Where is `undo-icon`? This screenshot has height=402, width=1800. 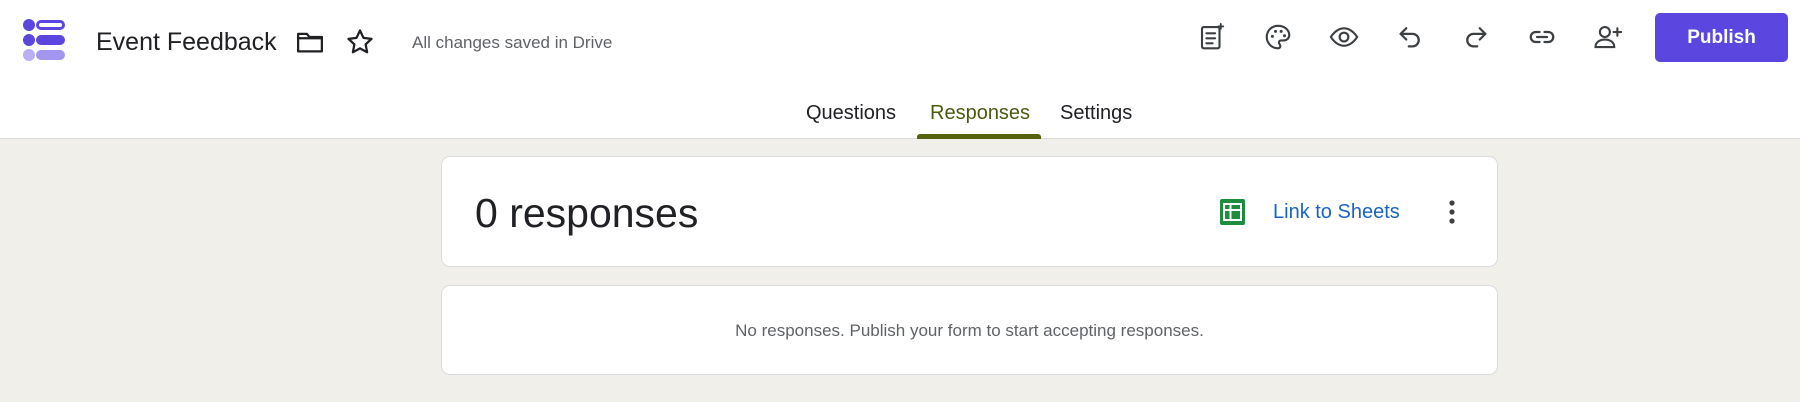
undo-icon is located at coordinates (1410, 37).